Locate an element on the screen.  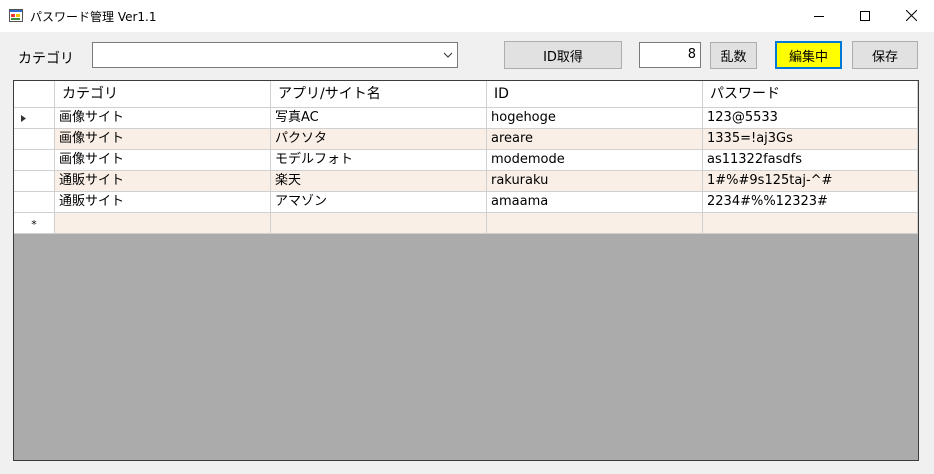
chevron-down-icon is located at coordinates (448, 55).